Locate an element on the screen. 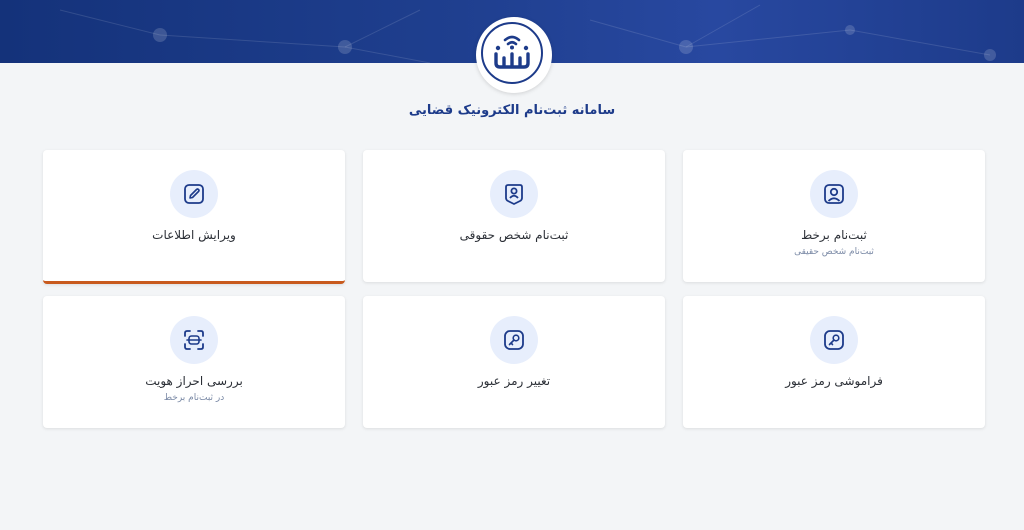 This screenshot has width=1024, height=530. card-identity-verification-check: بررسی احراز هویت در ثبت‌نام برخط is located at coordinates (194, 362).